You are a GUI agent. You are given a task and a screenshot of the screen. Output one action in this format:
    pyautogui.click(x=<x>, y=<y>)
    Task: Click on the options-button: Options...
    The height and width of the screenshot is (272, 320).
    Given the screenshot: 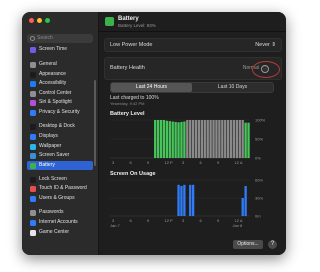 What is the action you would take?
    pyautogui.click(x=248, y=244)
    